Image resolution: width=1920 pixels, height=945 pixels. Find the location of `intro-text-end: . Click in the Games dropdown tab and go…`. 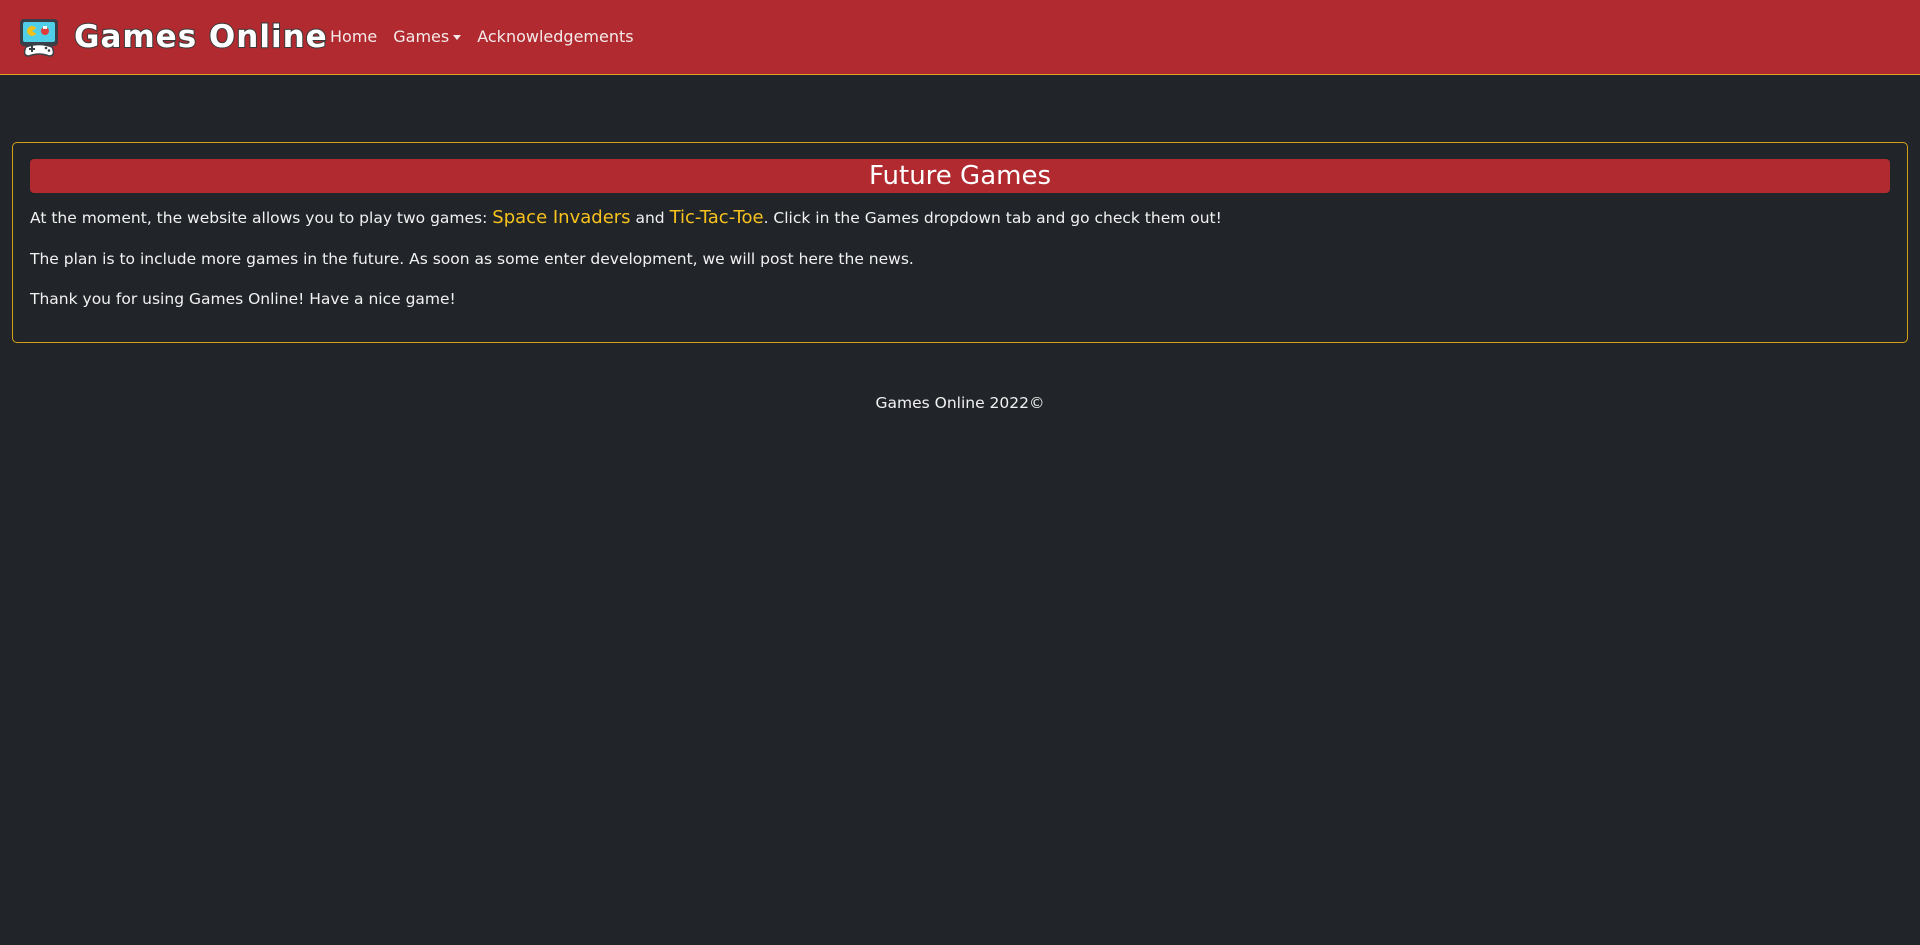

intro-text-end: . Click in the Games dropdown tab and go… is located at coordinates (992, 218).